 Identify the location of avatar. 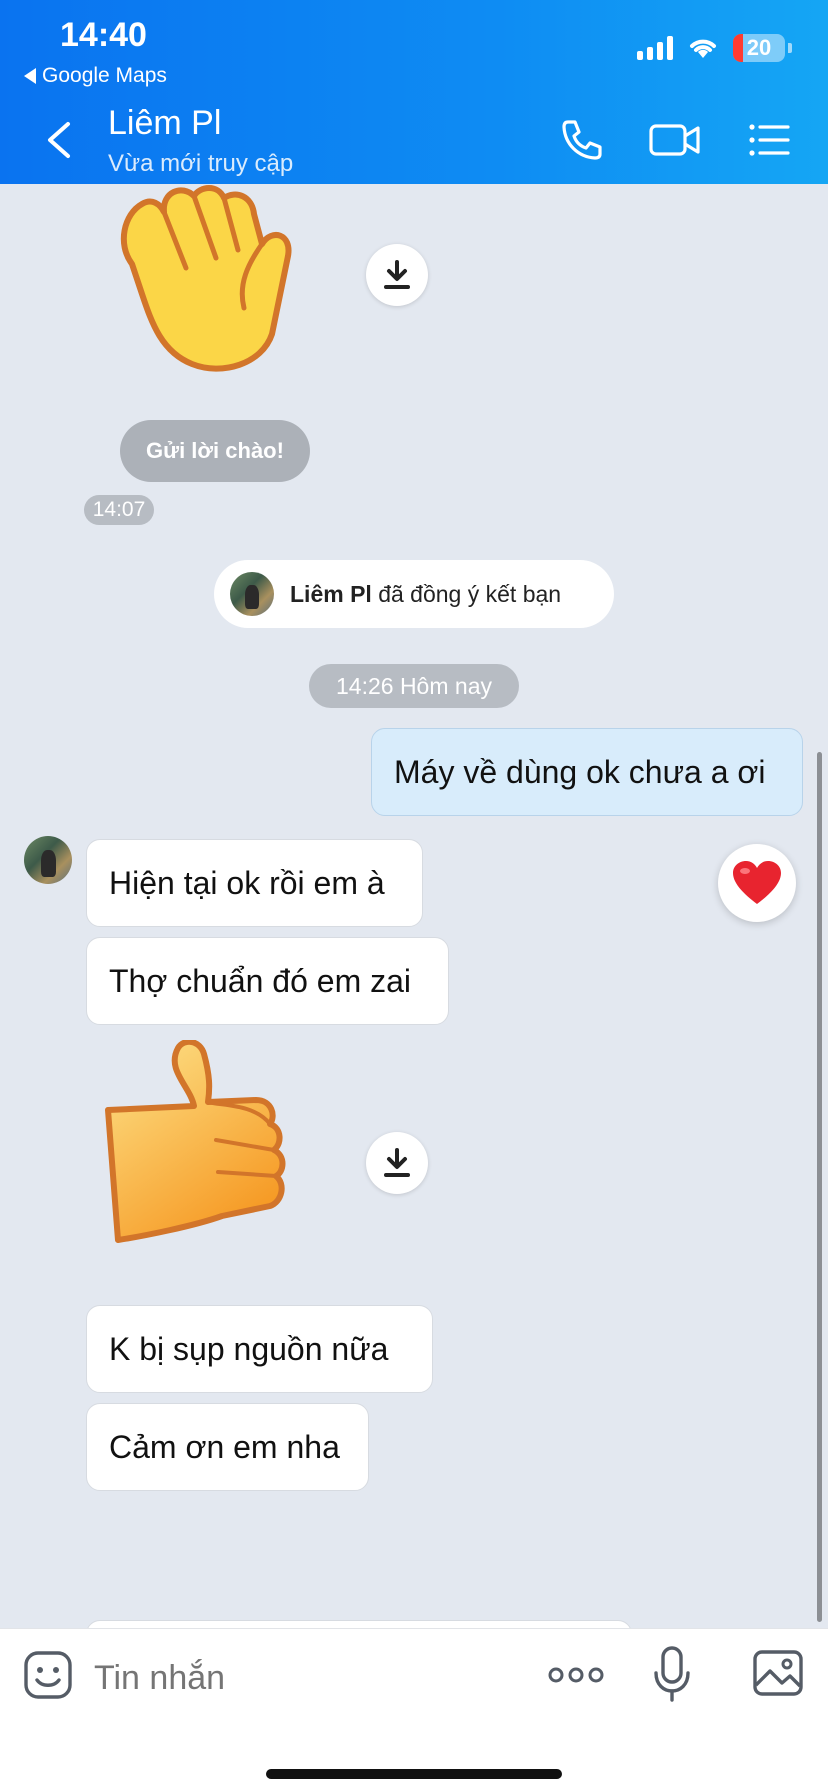
(252, 594).